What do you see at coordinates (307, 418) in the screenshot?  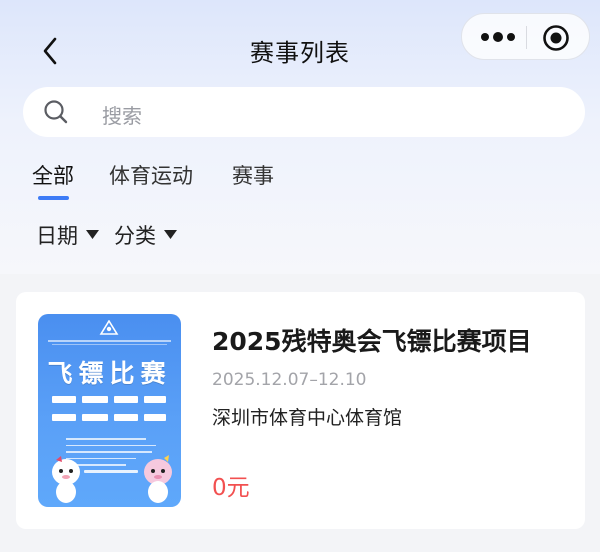 I see `event-venue: 深圳市体育中心体育馆` at bounding box center [307, 418].